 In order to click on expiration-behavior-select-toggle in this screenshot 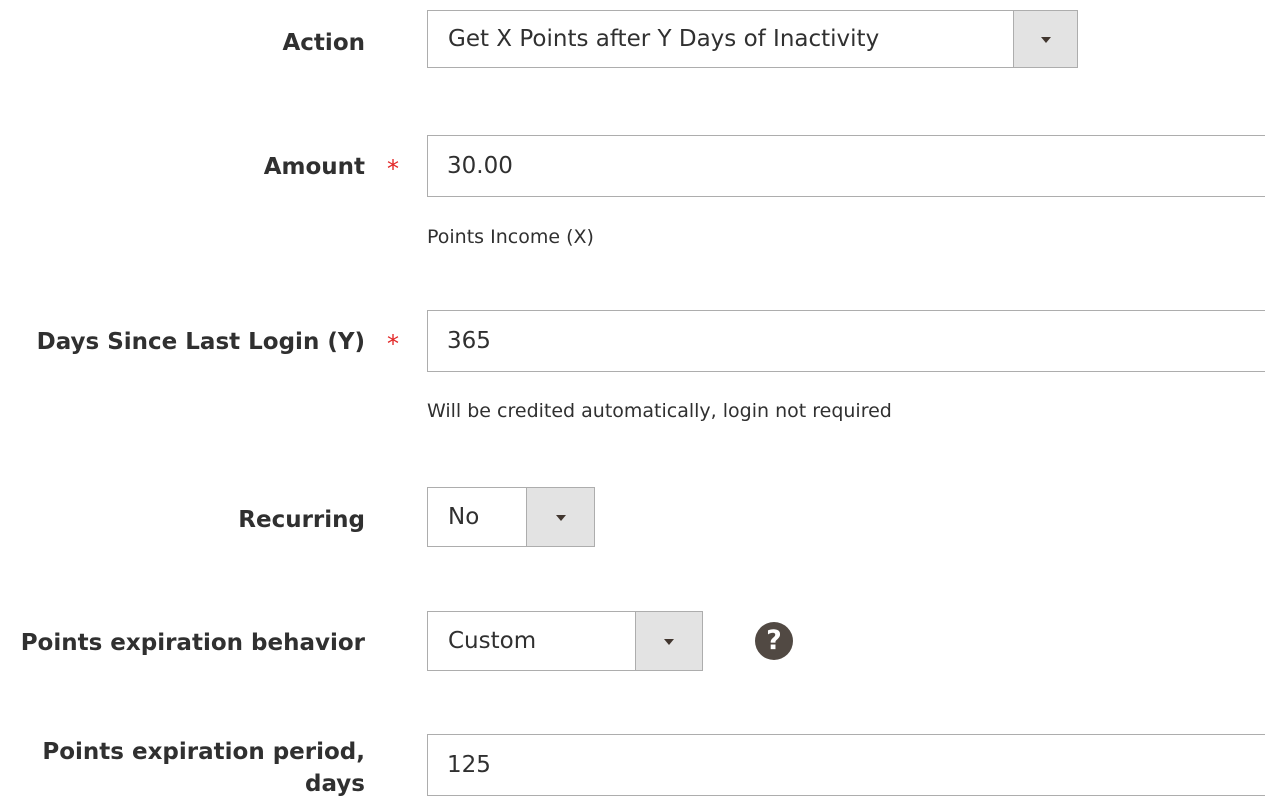, I will do `click(668, 641)`.